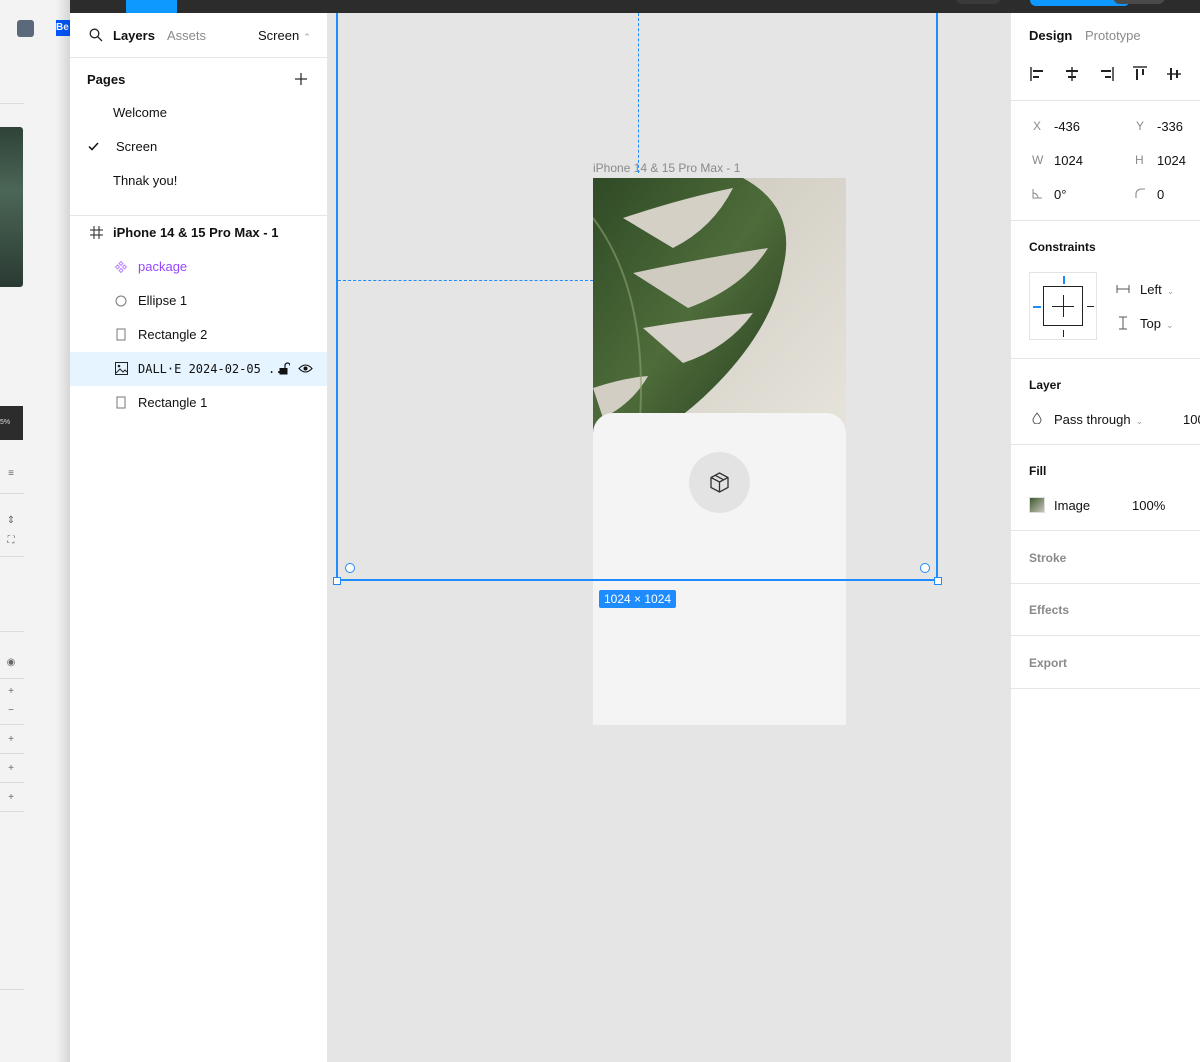 This screenshot has width=1200, height=1062. Describe the element at coordinates (1123, 323) in the screenshot. I see `vertical-constraint-icon` at that location.